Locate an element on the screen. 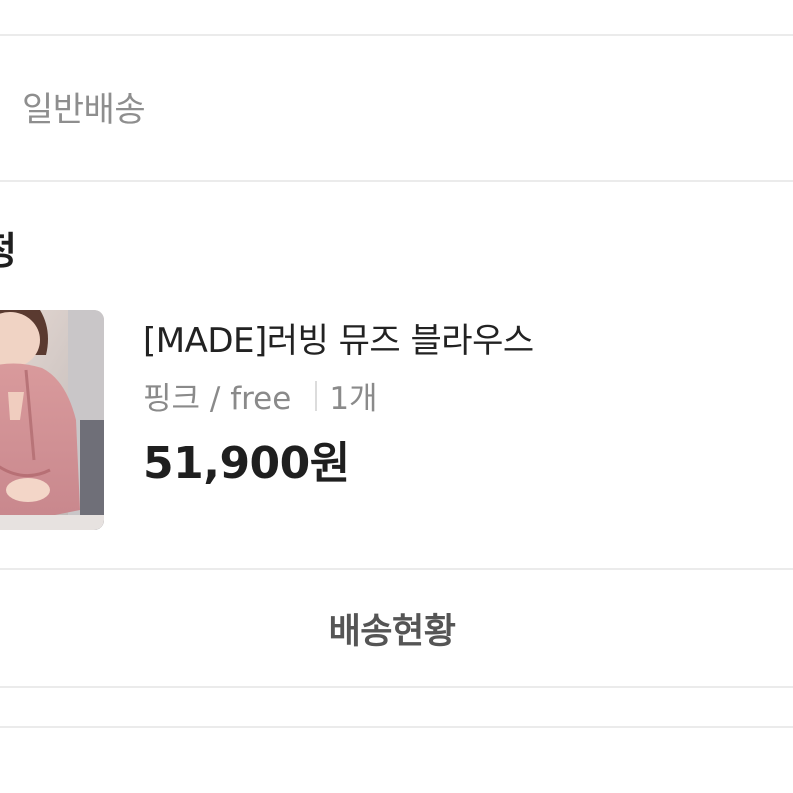  product-option-row: 핑크 / free 1개 is located at coordinates (260, 395).